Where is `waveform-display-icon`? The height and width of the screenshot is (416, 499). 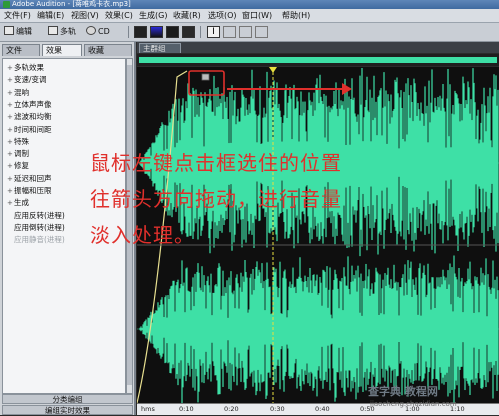
waveform-display-icon is located at coordinates (140, 32).